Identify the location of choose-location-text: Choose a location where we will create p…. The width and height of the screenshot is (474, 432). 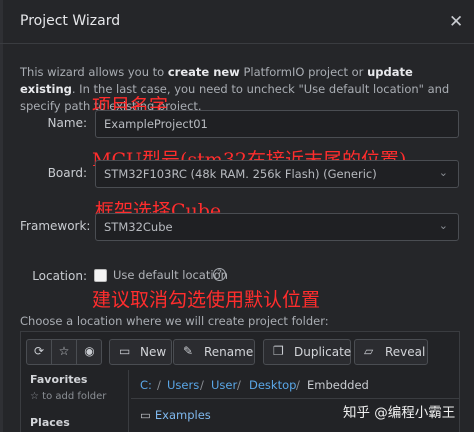
(174, 321).